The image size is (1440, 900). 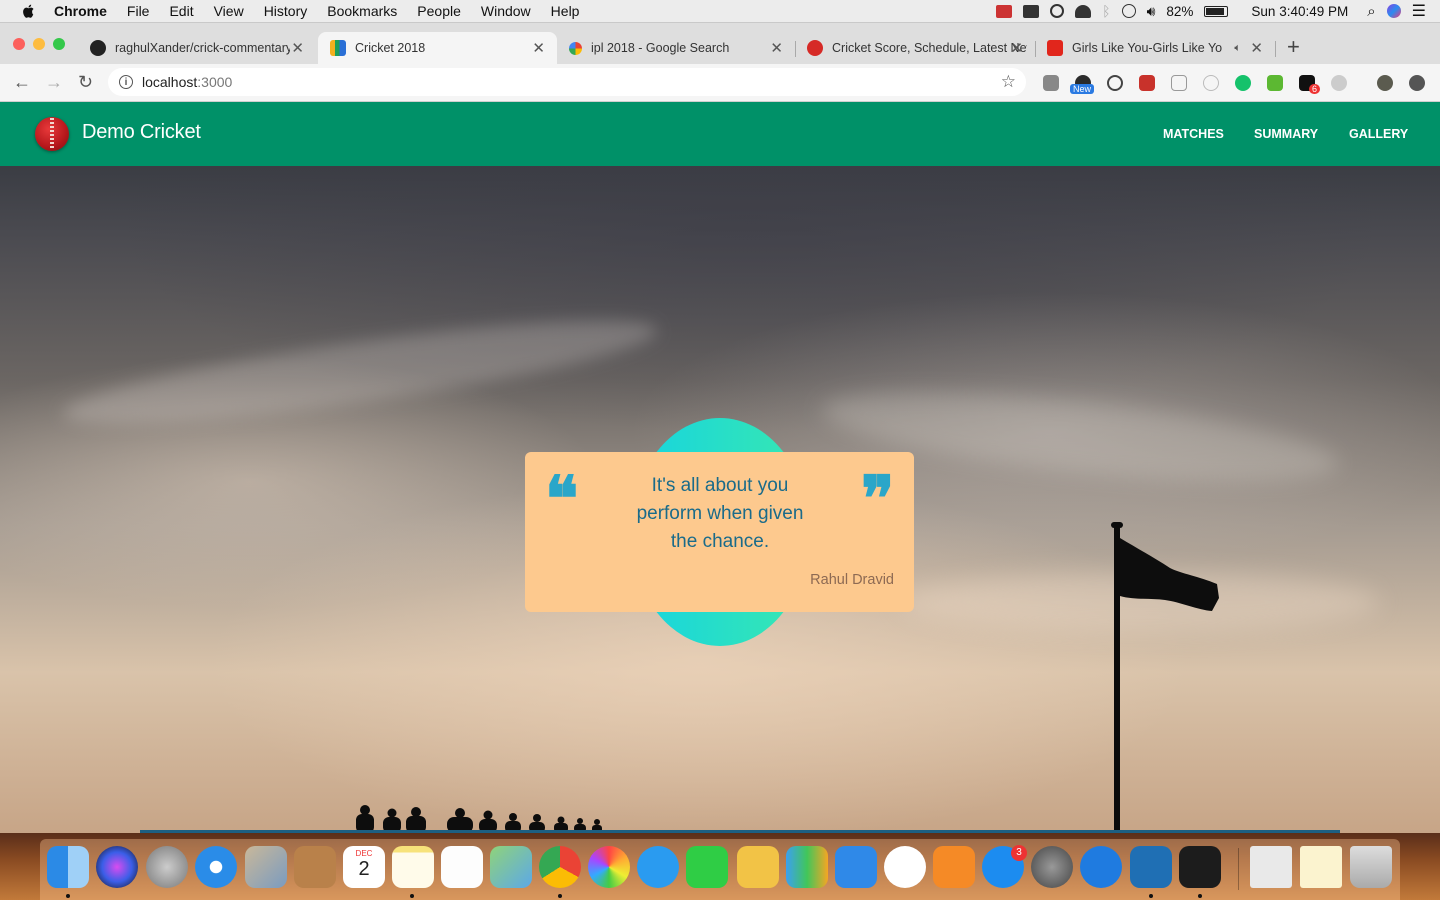 I want to click on volume-icon: 🔊︎, so click(x=1151, y=11).